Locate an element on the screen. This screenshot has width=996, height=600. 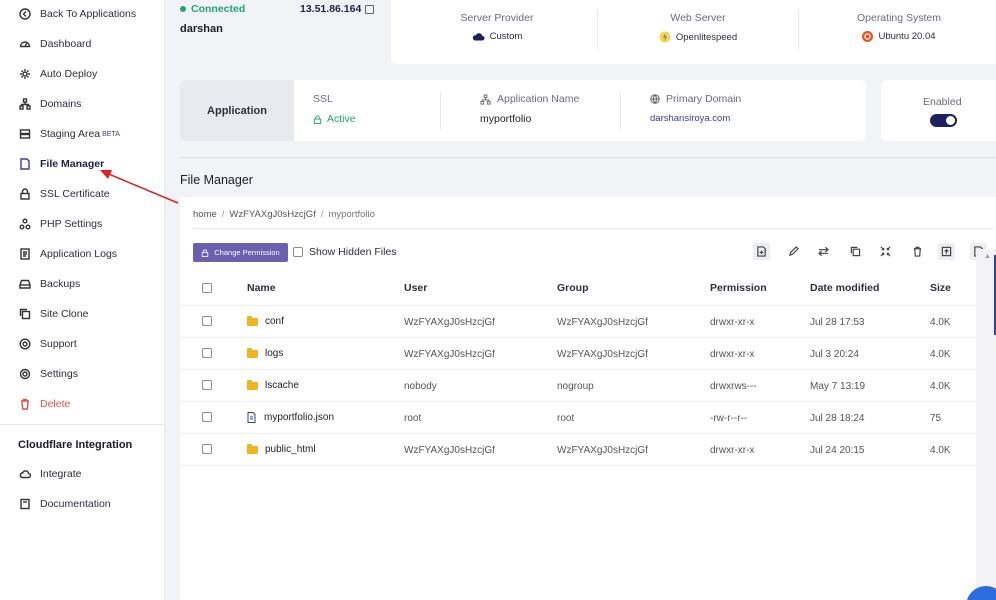
web-server-value: Openlitespeed is located at coordinates (706, 37).